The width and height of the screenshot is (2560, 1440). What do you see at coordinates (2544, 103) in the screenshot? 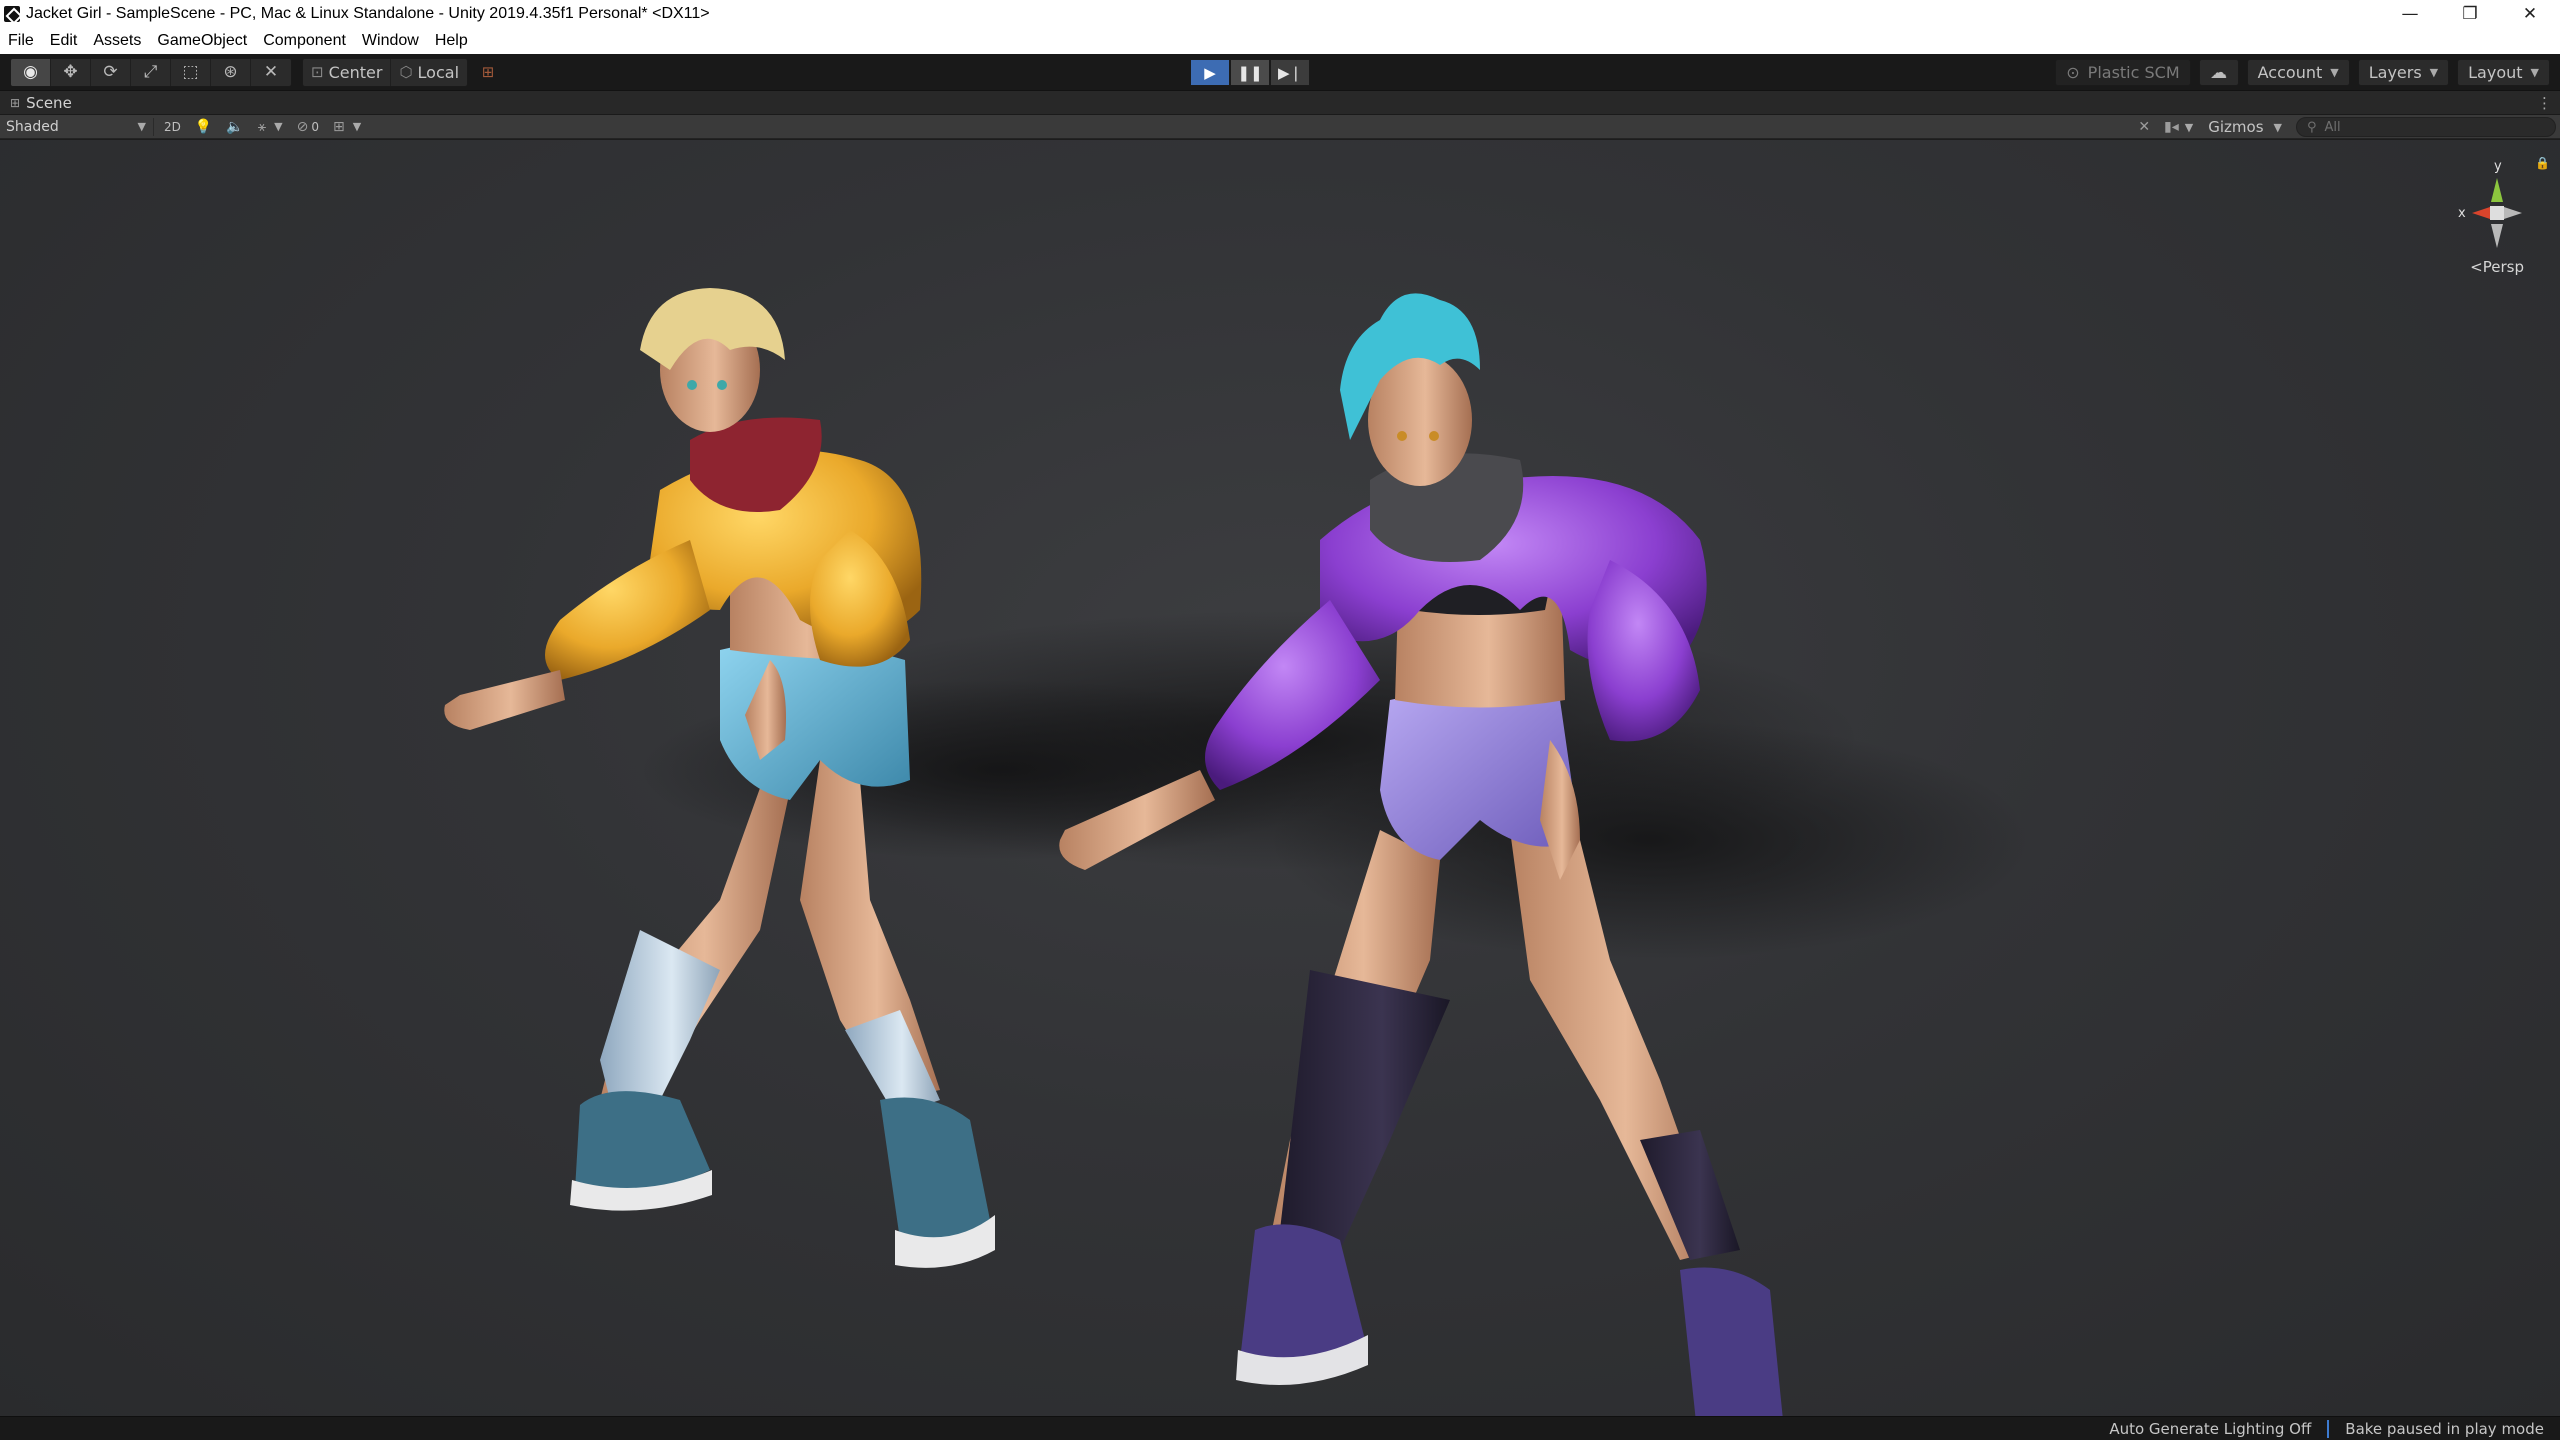
I see `more-options-icon: ⋮` at bounding box center [2544, 103].